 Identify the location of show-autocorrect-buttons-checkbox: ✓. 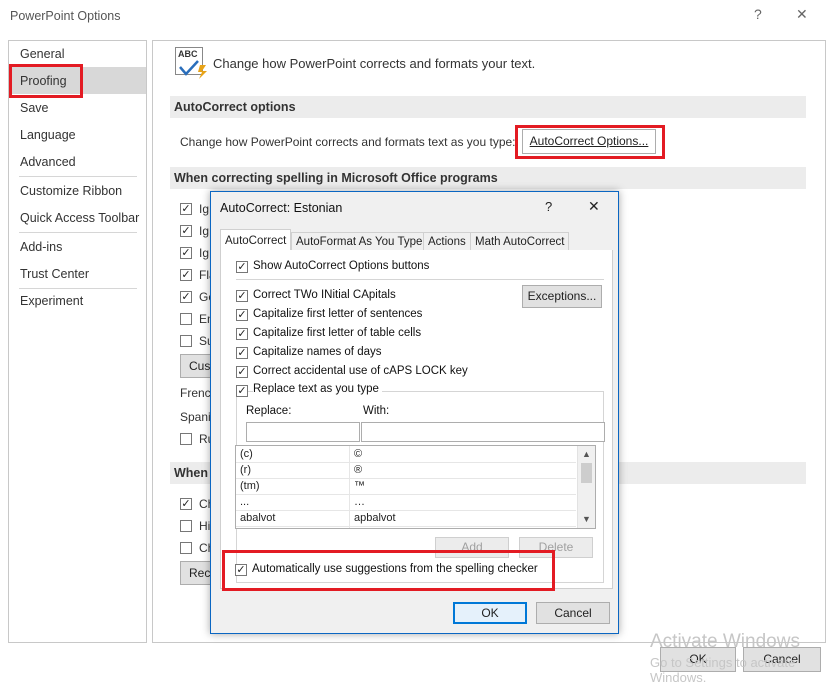
(242, 267).